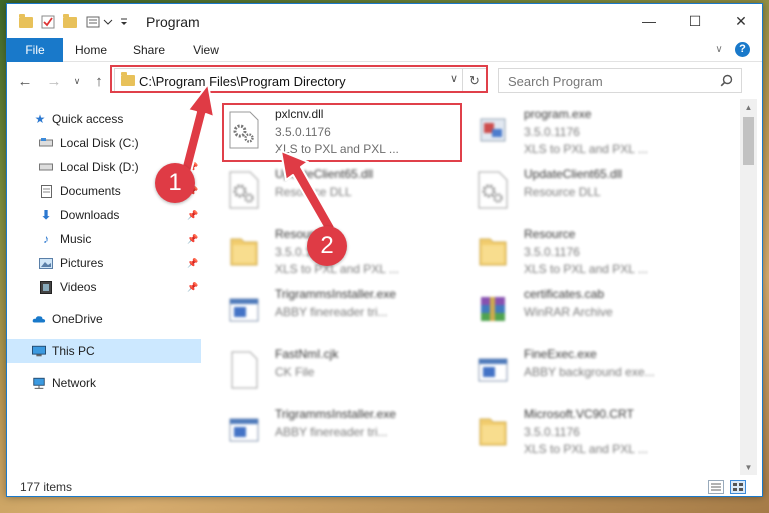 This screenshot has height=513, width=769. What do you see at coordinates (104, 383) in the screenshot?
I see `sidebar-item-network: Network` at bounding box center [104, 383].